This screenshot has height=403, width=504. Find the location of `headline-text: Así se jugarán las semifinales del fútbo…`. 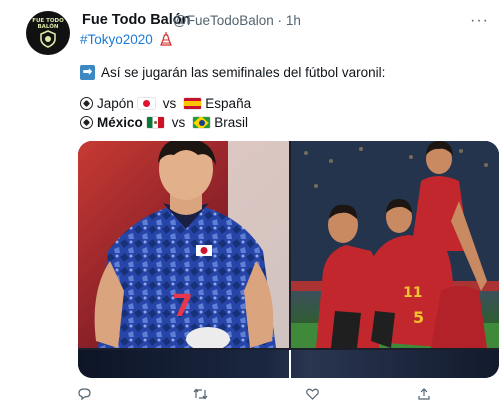

headline-text: Así se jugarán las semifinales del fútbo… is located at coordinates (243, 72).